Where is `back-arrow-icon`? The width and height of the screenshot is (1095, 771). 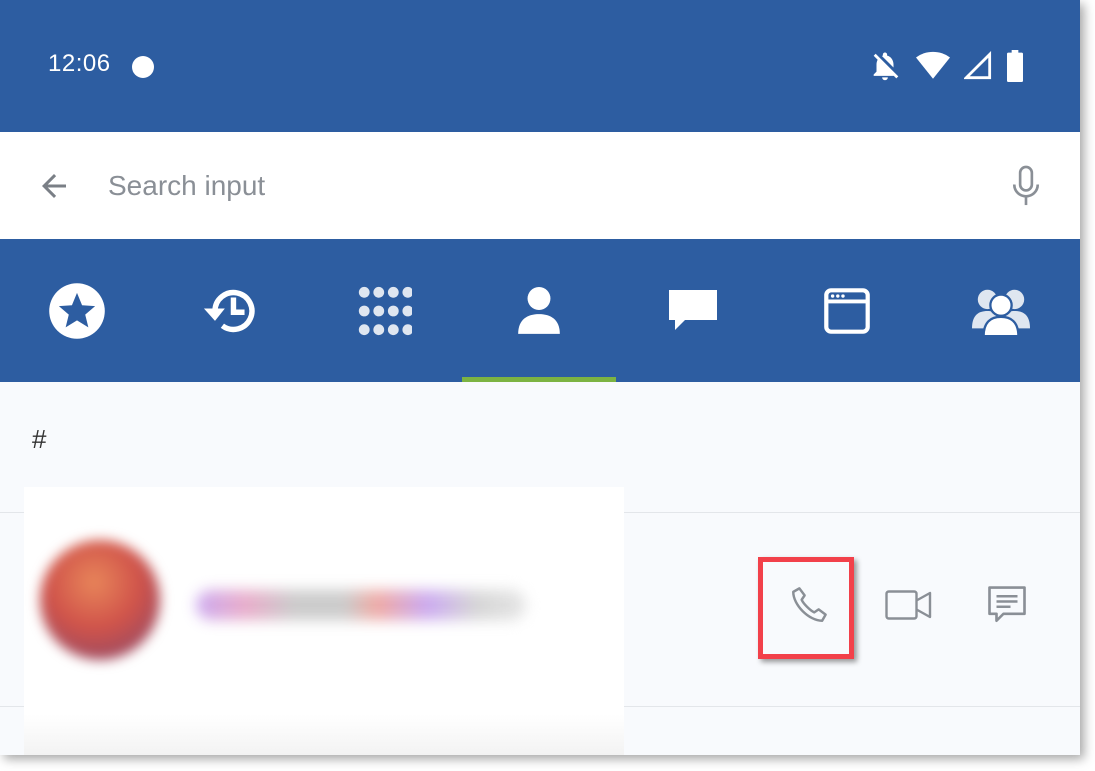
back-arrow-icon is located at coordinates (54, 186).